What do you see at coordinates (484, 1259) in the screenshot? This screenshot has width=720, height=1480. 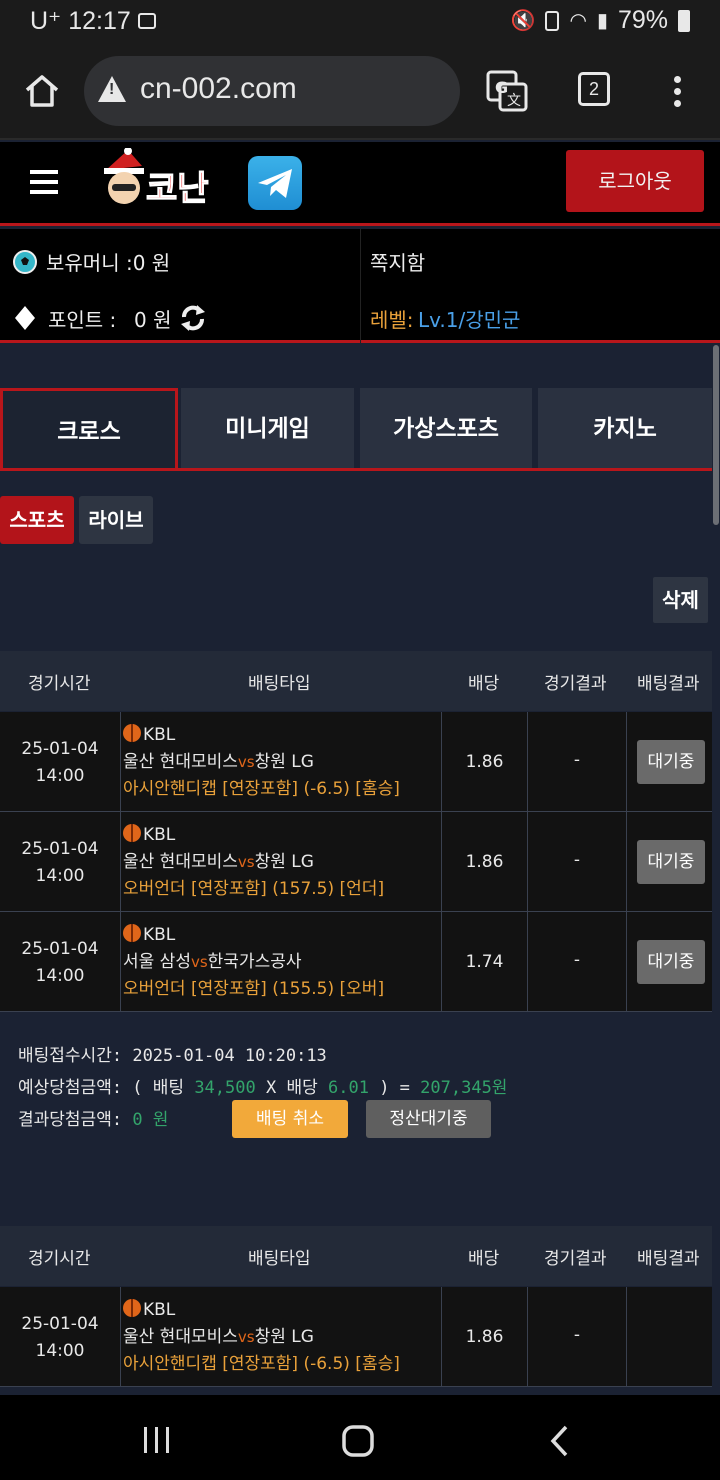 I see `header-odds: 배당` at bounding box center [484, 1259].